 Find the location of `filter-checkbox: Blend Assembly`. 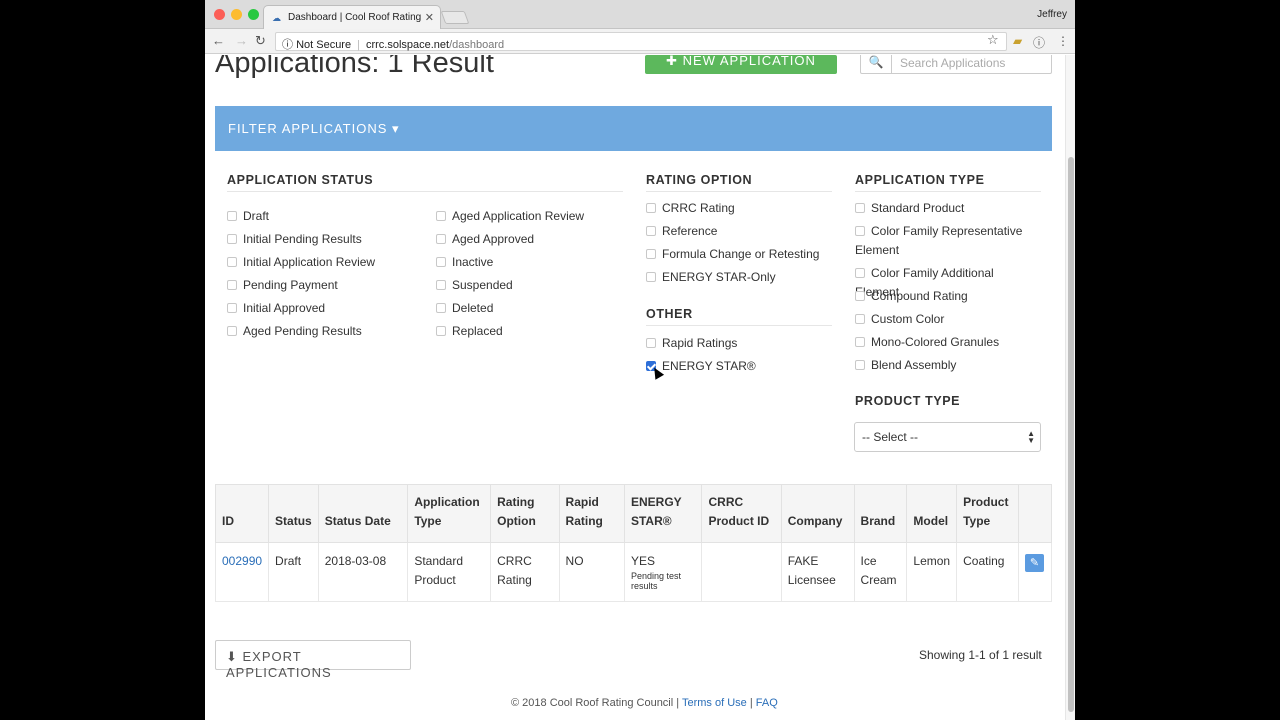

filter-checkbox: Blend Assembly is located at coordinates (947, 365).